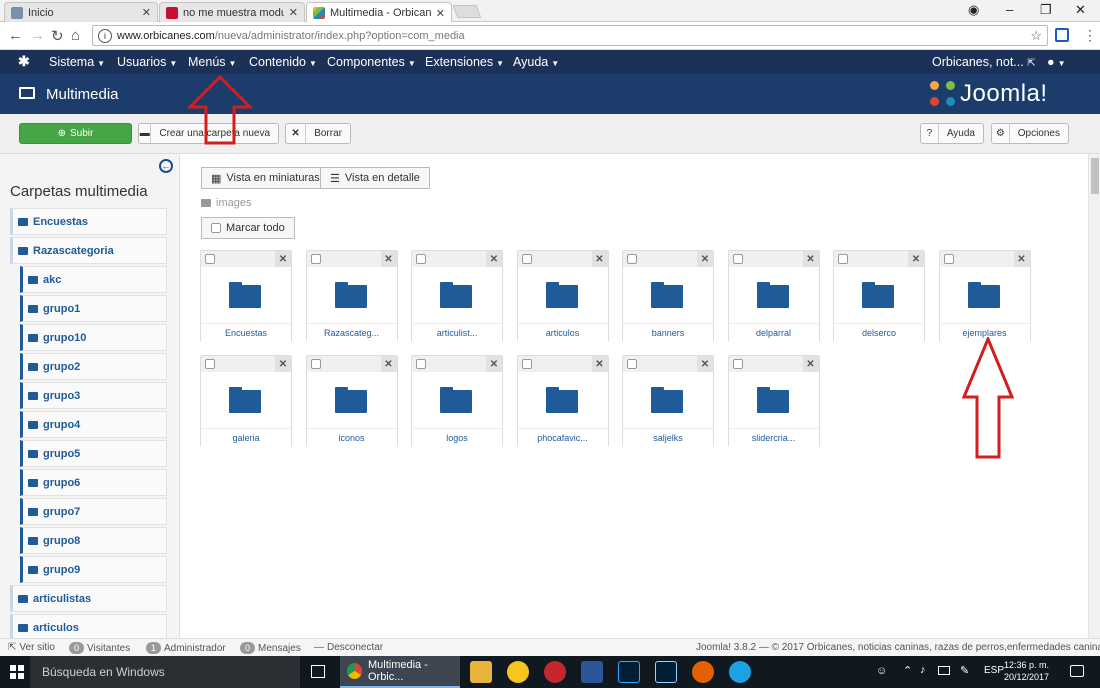  Describe the element at coordinates (881, 671) in the screenshot. I see `people-icon: ☺` at that location.